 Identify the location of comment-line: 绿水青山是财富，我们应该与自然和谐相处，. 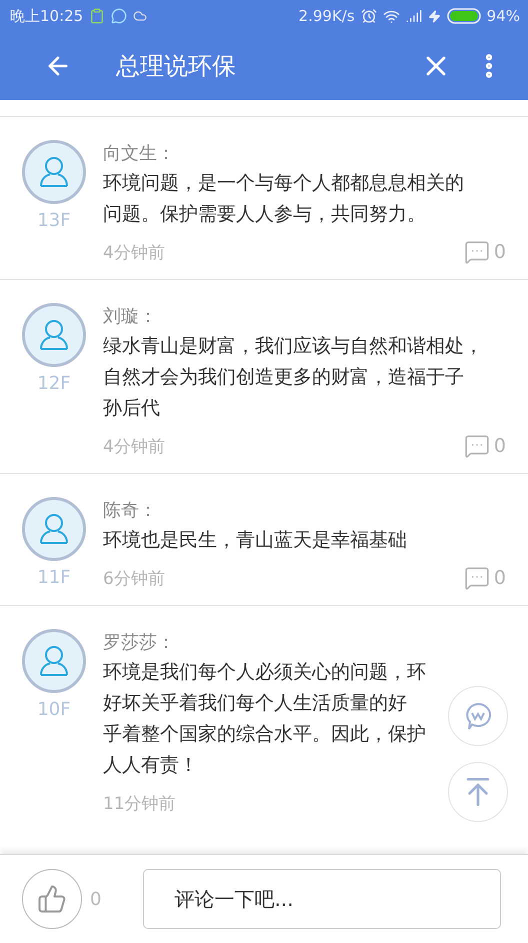
(293, 346).